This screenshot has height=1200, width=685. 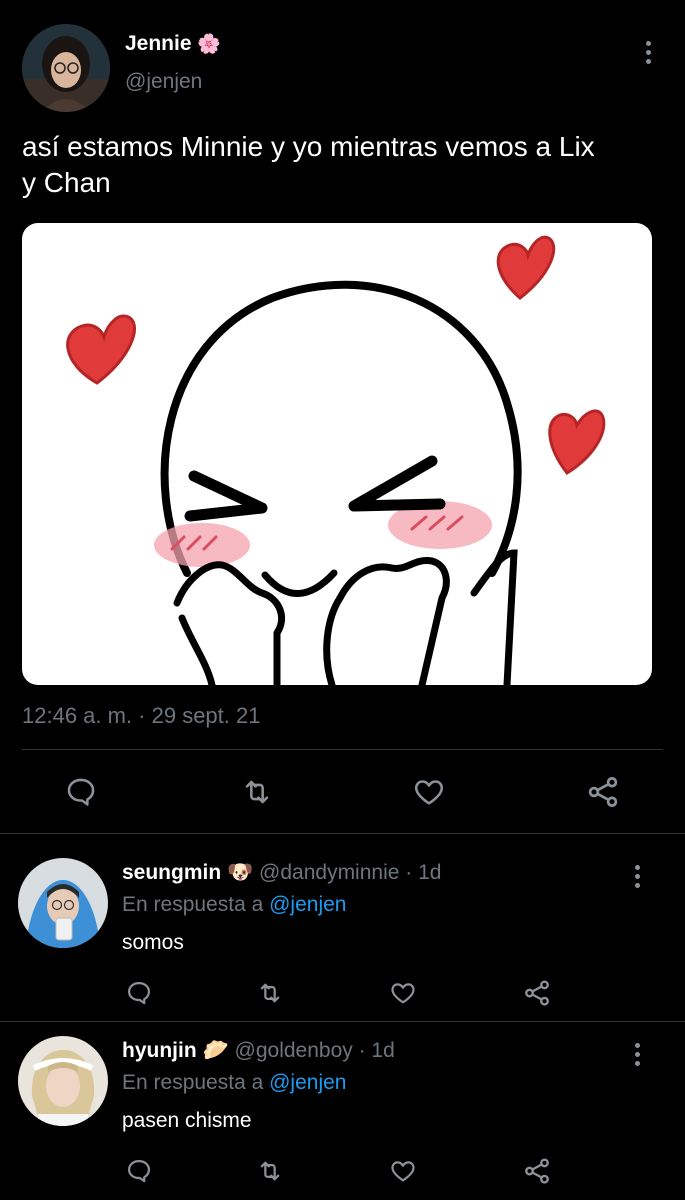 What do you see at coordinates (342, 749) in the screenshot?
I see `timestamp-divider` at bounding box center [342, 749].